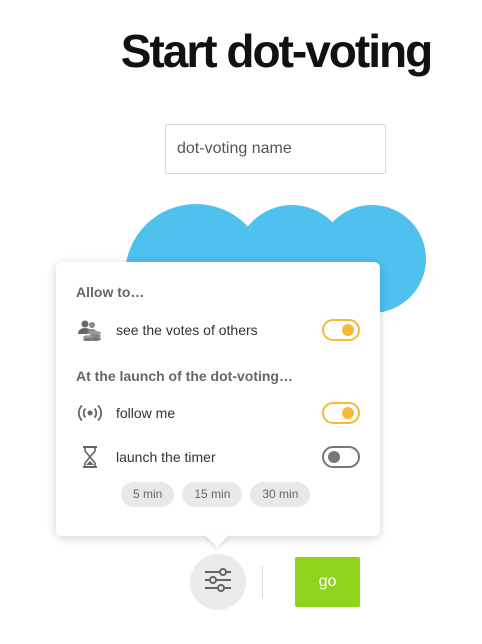  What do you see at coordinates (341, 413) in the screenshot?
I see `toggle-follow-me` at bounding box center [341, 413].